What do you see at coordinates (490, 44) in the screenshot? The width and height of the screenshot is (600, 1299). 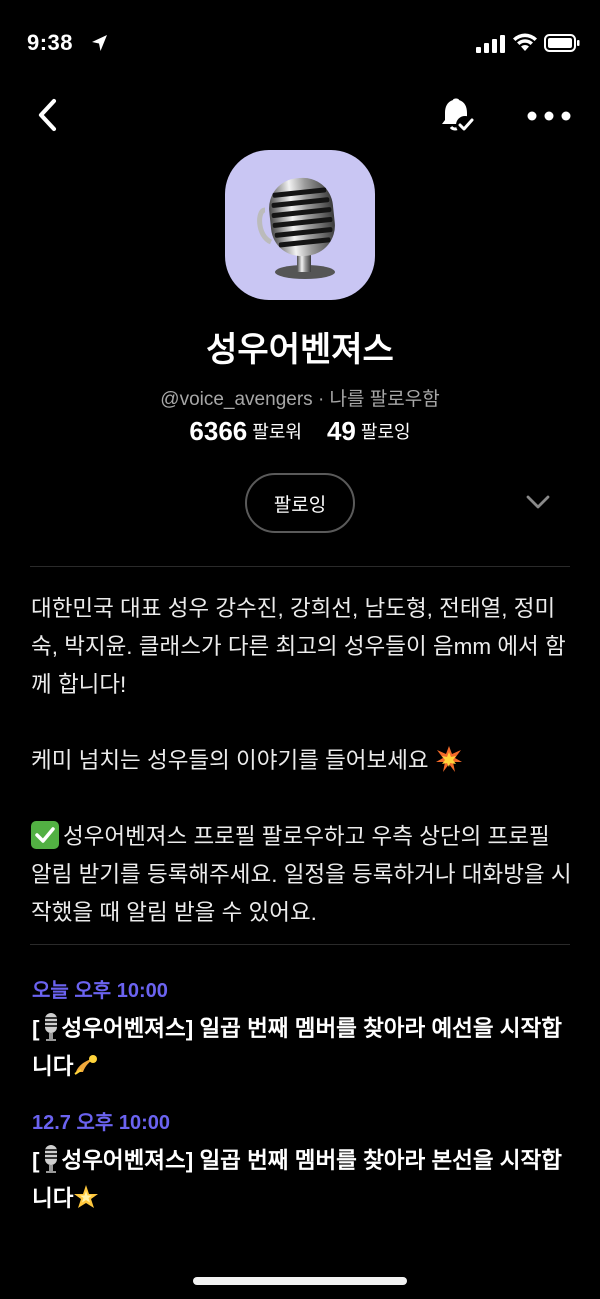 I see `cellular-signal-icon` at bounding box center [490, 44].